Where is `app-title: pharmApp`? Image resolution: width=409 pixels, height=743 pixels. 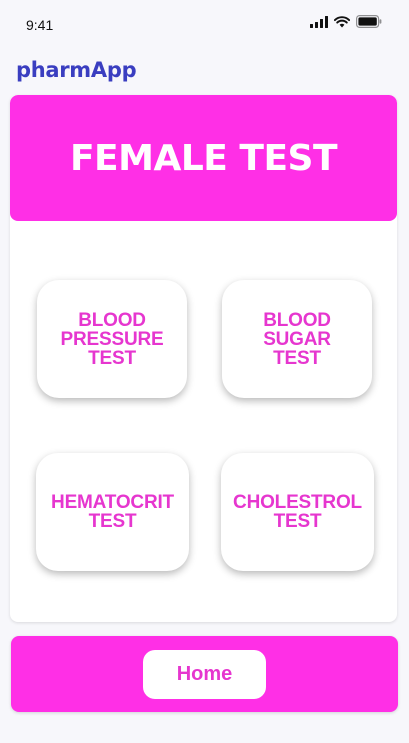
app-title: pharmApp is located at coordinates (76, 70).